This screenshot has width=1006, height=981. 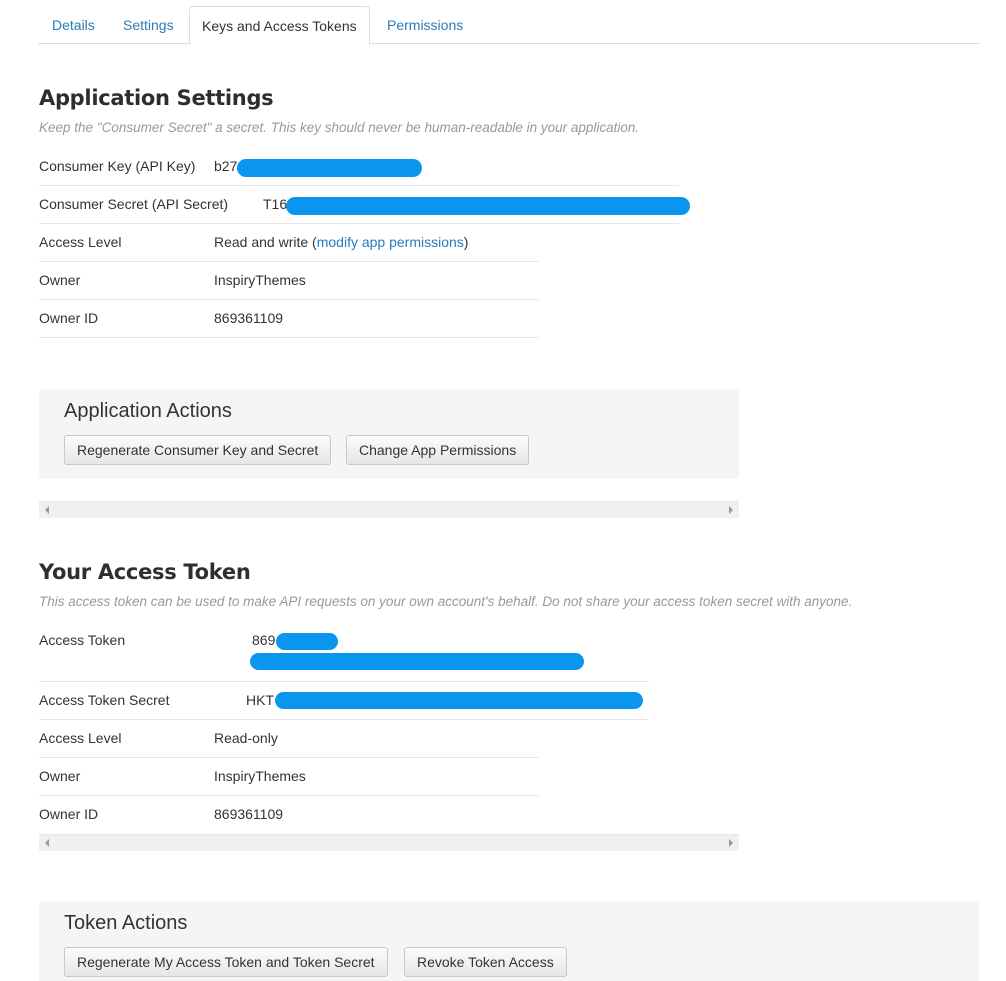 I want to click on token-access-level-label: Access Level, so click(x=80, y=738).